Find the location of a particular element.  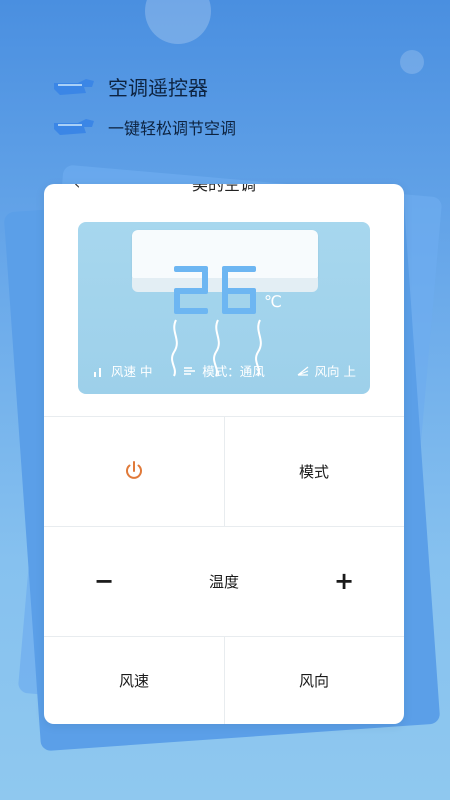

decor-bubble-small is located at coordinates (412, 62).